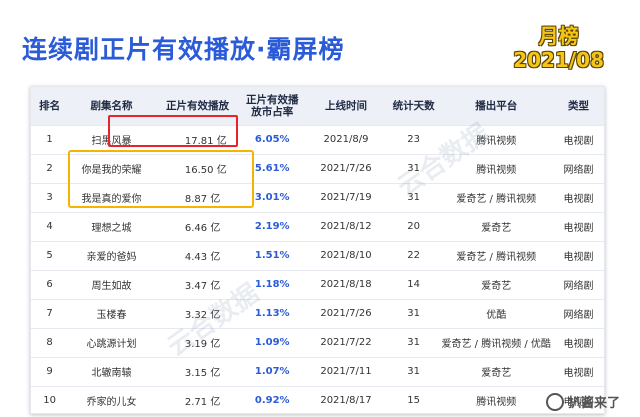 The height and width of the screenshot is (417, 640). Describe the element at coordinates (346, 284) in the screenshot. I see `cell-date: 2021/8/18` at that location.